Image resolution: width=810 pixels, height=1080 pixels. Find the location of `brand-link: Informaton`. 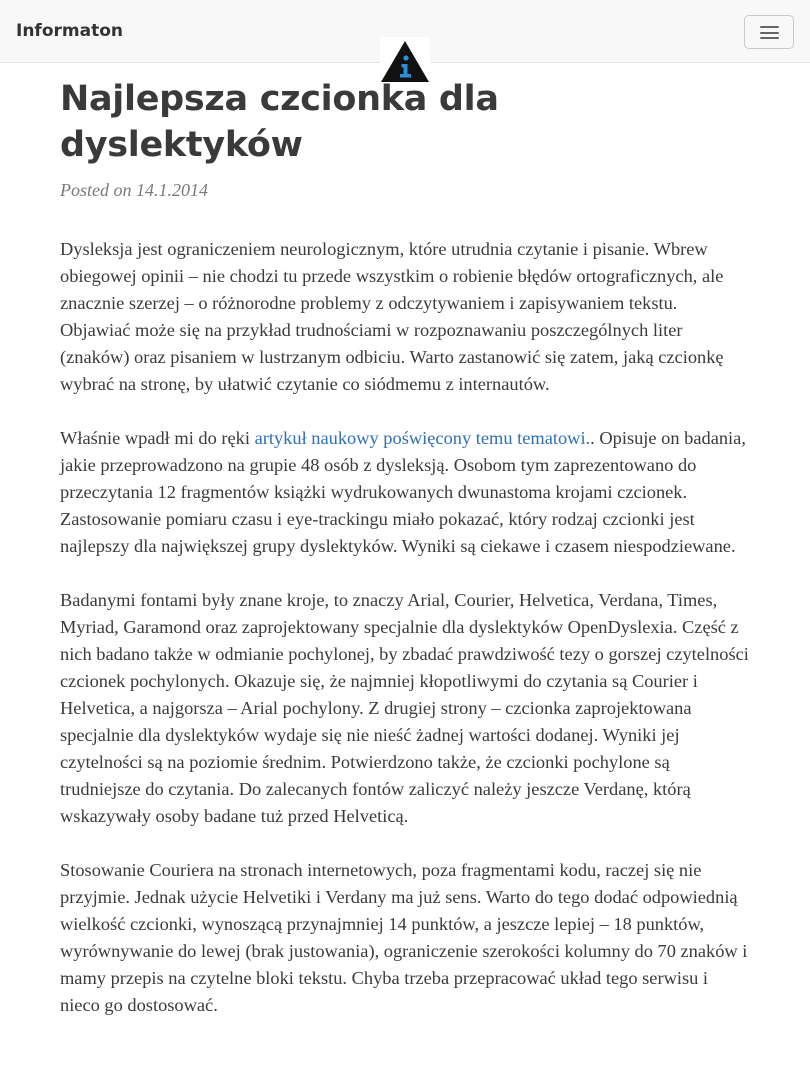

brand-link: Informaton is located at coordinates (69, 31).